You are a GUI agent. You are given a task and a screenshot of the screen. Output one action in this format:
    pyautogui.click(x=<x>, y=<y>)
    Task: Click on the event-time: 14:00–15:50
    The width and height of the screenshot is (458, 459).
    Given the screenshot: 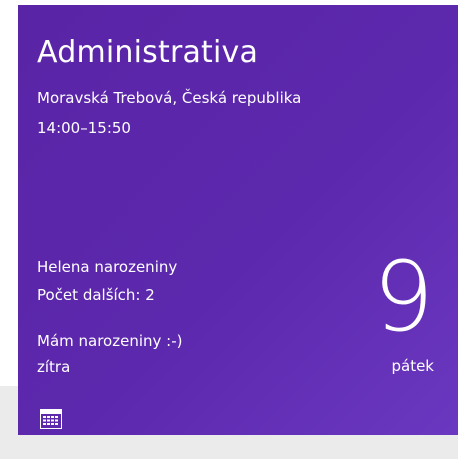 What is the action you would take?
    pyautogui.click(x=84, y=128)
    